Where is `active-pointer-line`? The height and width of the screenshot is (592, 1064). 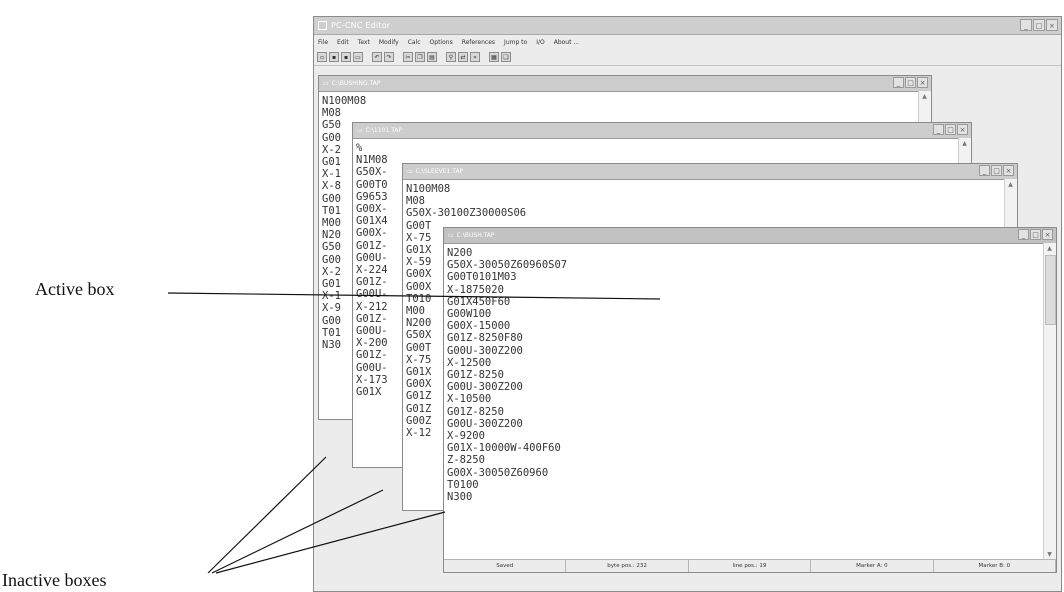
active-pointer-line is located at coordinates (414, 296).